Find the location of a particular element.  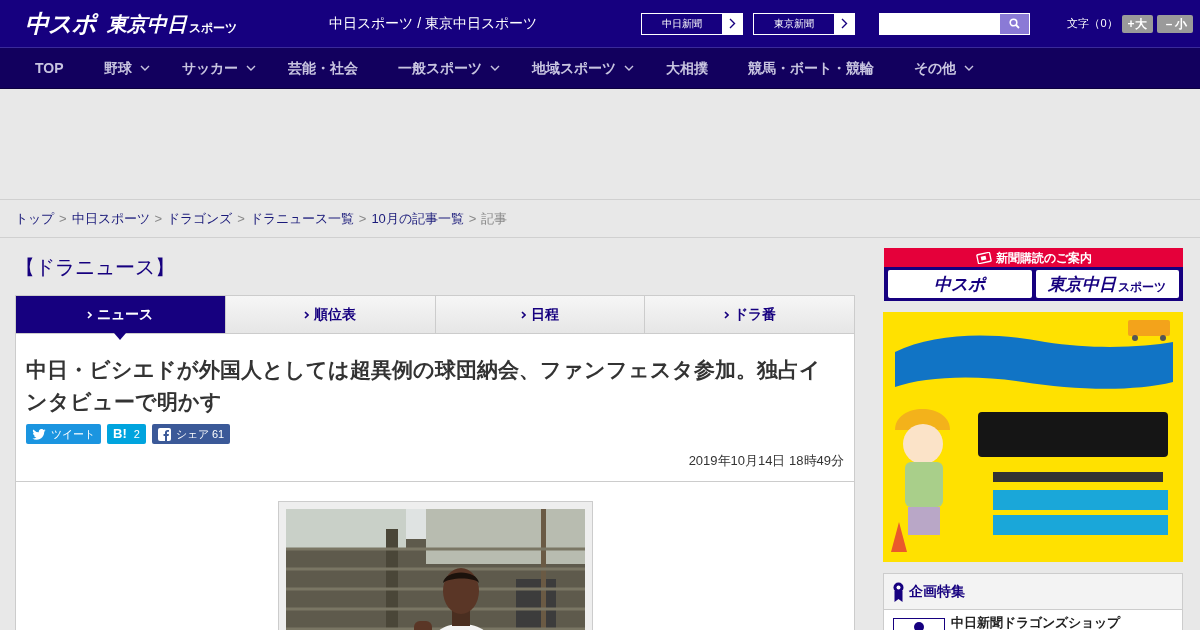

site-logo: 東京中日スポーツ is located at coordinates (172, 23).